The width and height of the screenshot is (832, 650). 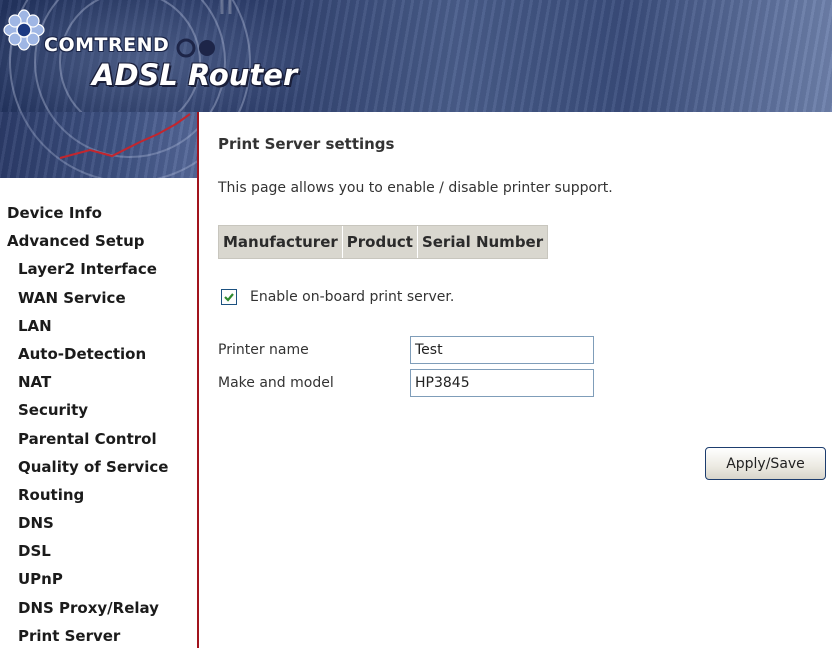 I want to click on sidebar-item-security: Security, so click(x=84, y=410).